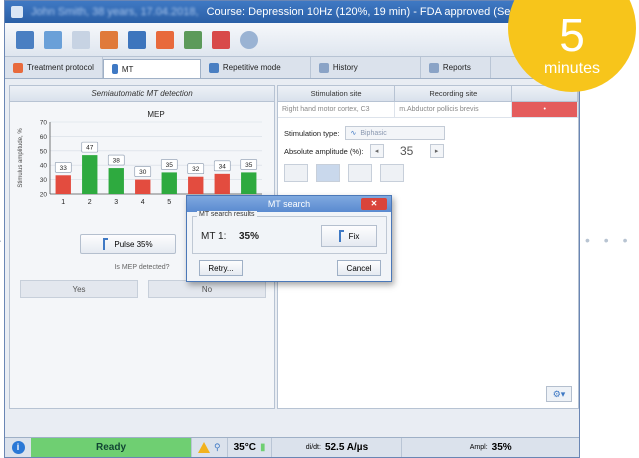 Image resolution: width=639 pixels, height=458 pixels. I want to click on x-tick-label: 3, so click(116, 202).